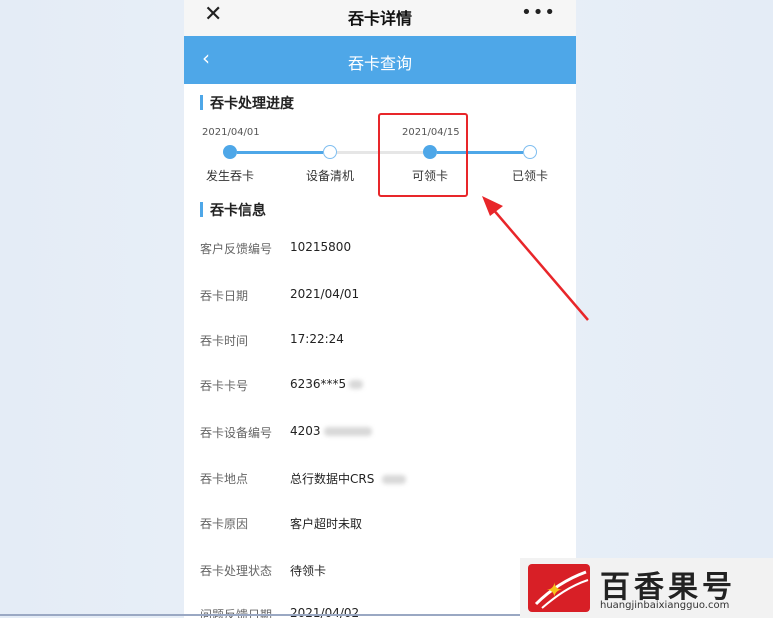 Image resolution: width=773 pixels, height=618 pixels. Describe the element at coordinates (554, 590) in the screenshot. I see `star-icon: ✦` at that location.